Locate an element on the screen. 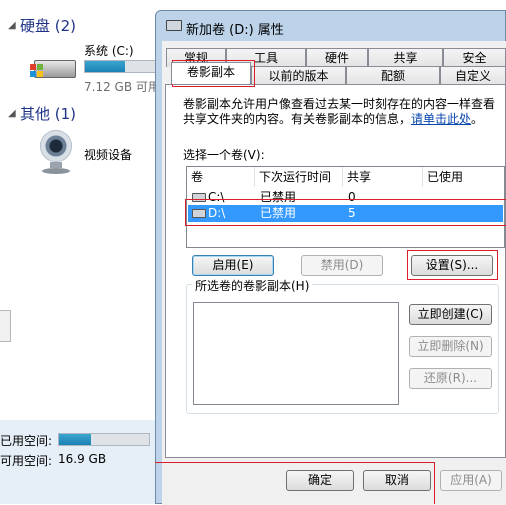 Image resolution: width=506 pixels, height=505 pixels. tab-security: 安全 is located at coordinates (474, 57).